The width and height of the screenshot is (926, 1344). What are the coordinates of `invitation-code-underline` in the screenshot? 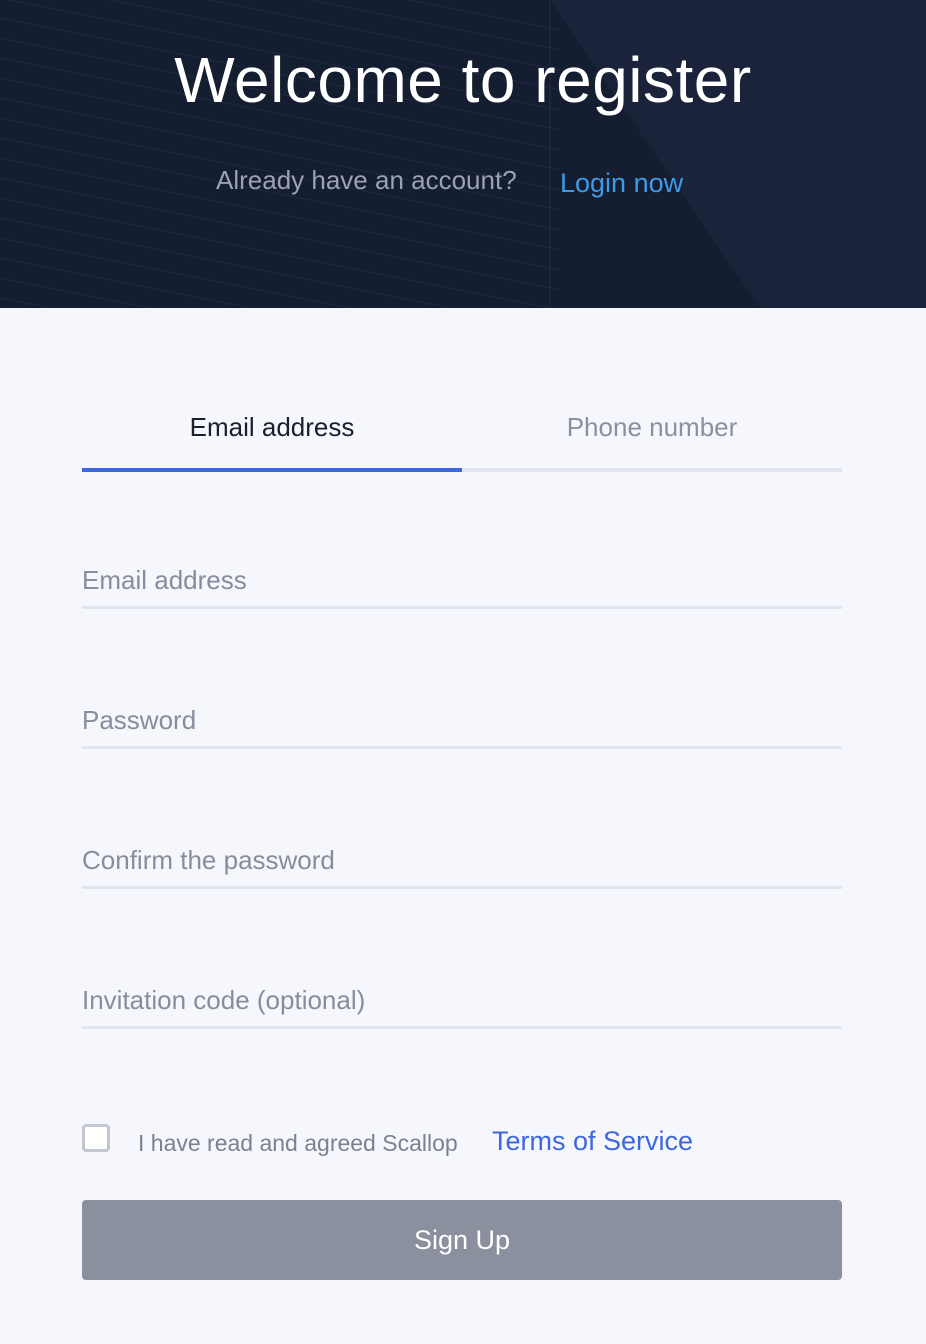 It's located at (462, 1027).